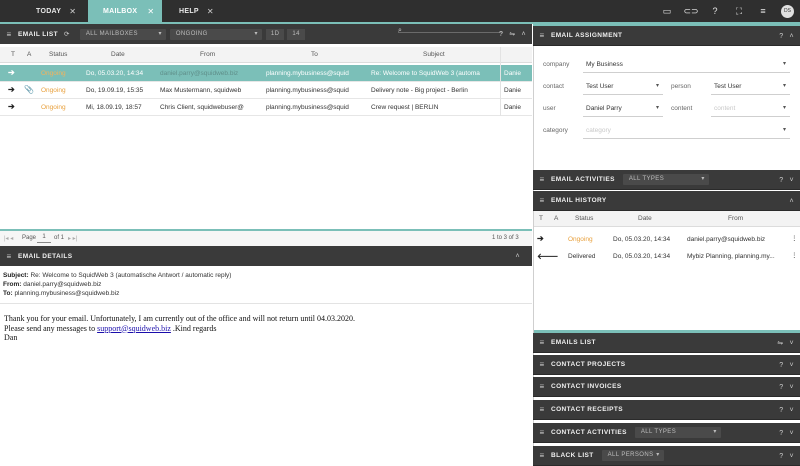 The height and width of the screenshot is (466, 800). I want to click on last-page-icon: ▸ ▸|, so click(72, 238).